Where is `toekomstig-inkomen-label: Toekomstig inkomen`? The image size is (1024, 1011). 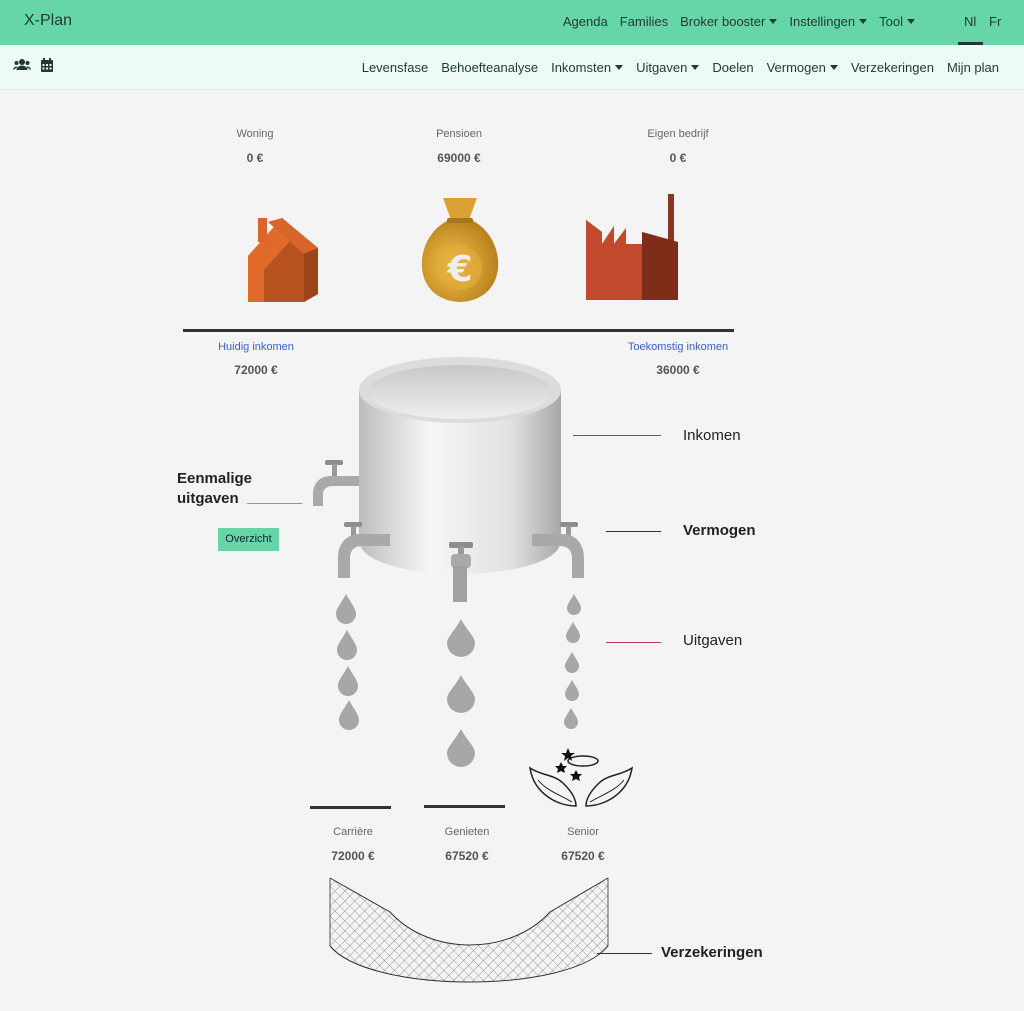
toekomstig-inkomen-label: Toekomstig inkomen is located at coordinates (678, 347).